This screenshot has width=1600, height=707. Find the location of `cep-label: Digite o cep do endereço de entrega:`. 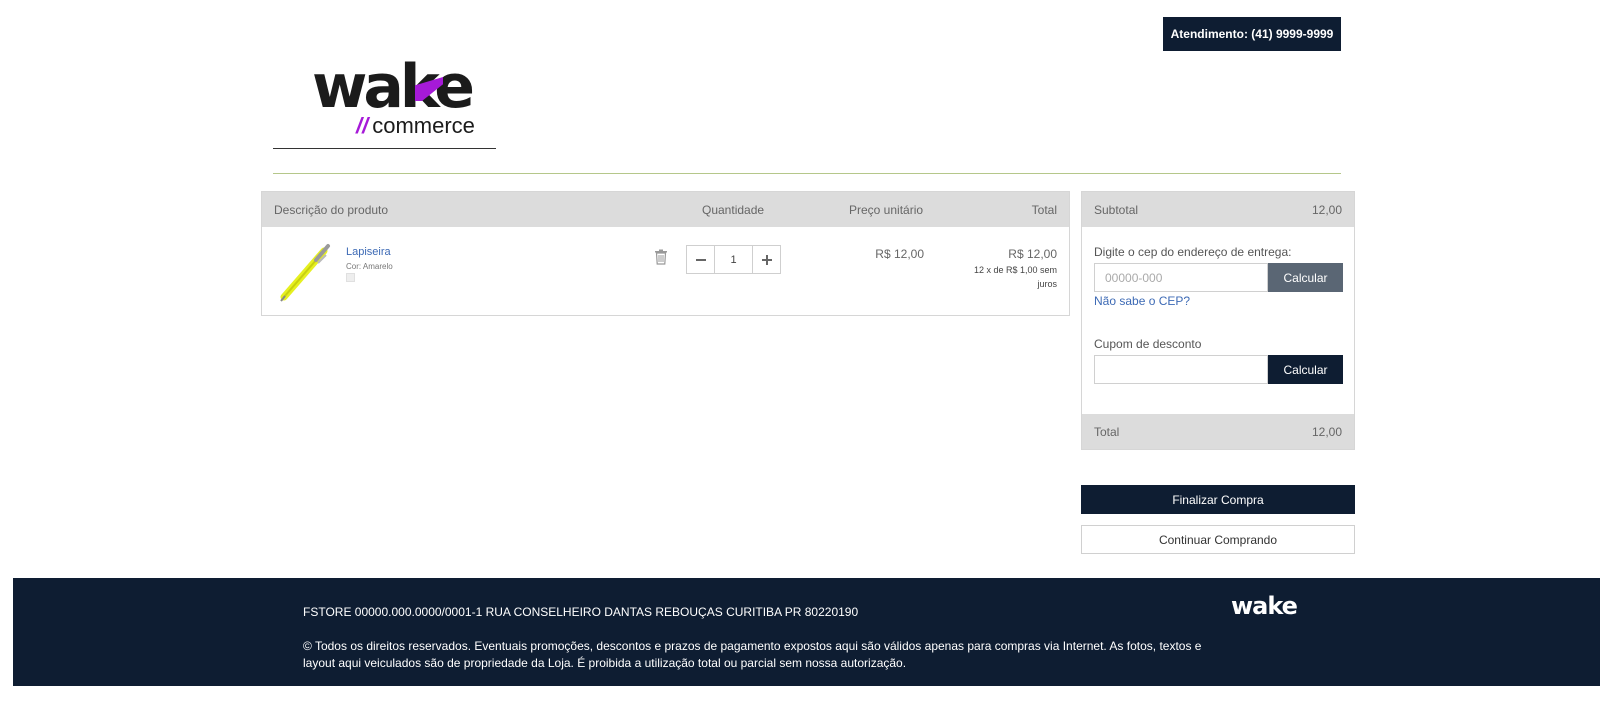

cep-label: Digite o cep do endereço de entrega: is located at coordinates (1193, 252).